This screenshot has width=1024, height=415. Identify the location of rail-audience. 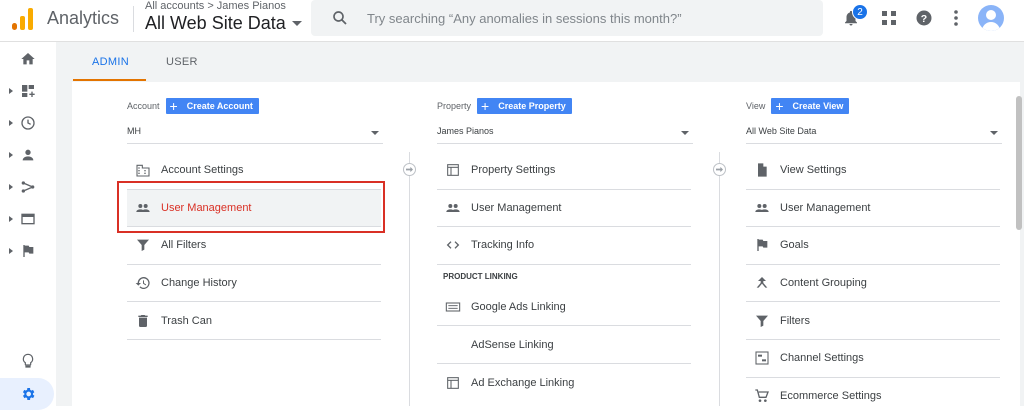
(28, 155).